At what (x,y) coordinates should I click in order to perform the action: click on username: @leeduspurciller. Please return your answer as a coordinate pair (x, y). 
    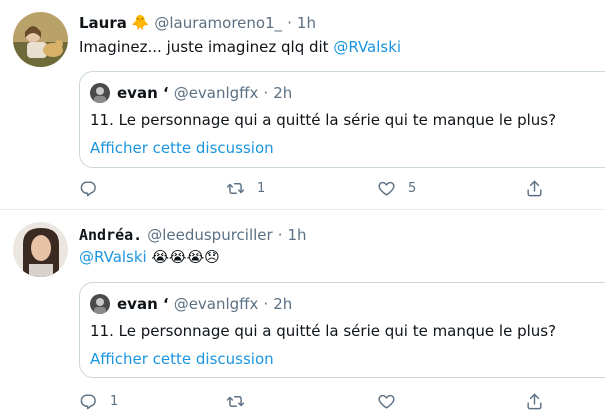
    Looking at the image, I should click on (209, 235).